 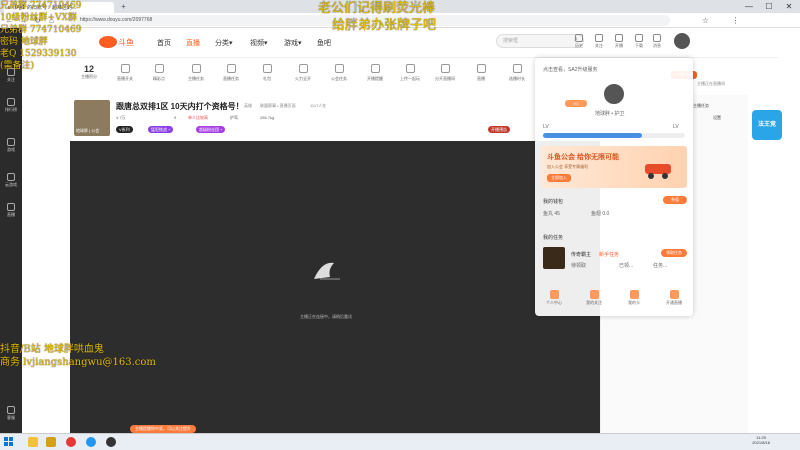 I want to click on wallet-title: 我的钱包, so click(x=553, y=202).